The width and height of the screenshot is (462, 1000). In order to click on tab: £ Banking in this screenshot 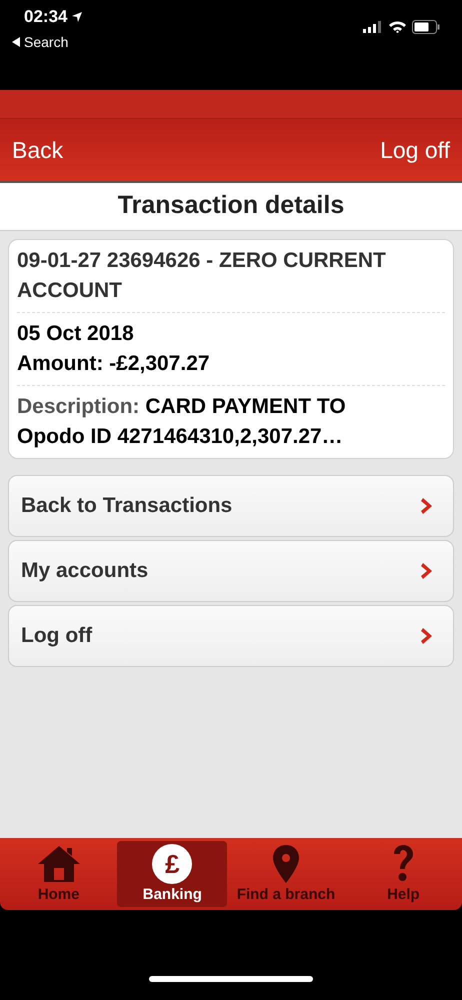, I will do `click(172, 874)`.